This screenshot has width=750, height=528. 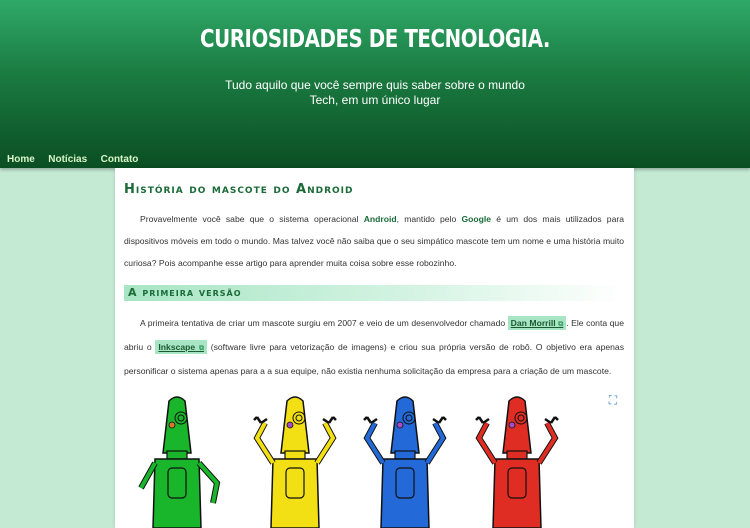 What do you see at coordinates (185, 292) in the screenshot?
I see `section-title: A primeira versão` at bounding box center [185, 292].